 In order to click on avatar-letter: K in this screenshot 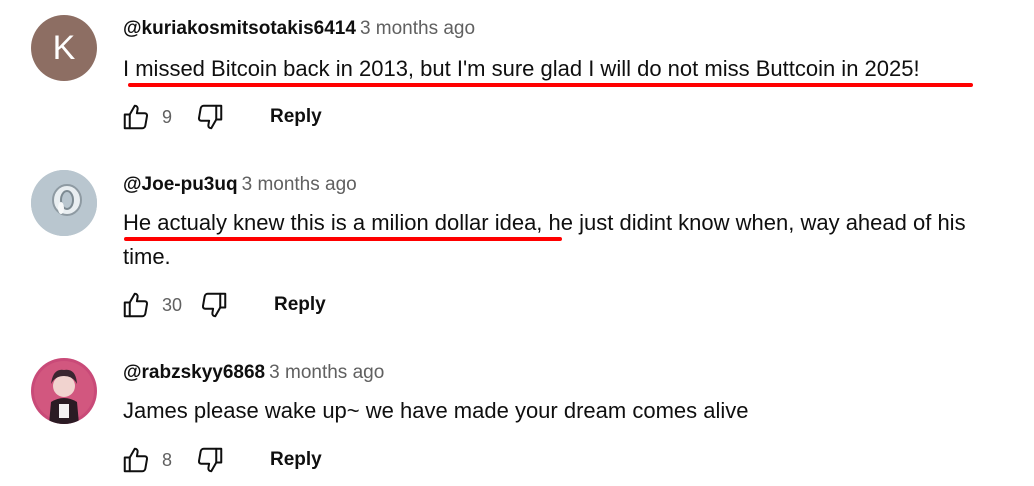, I will do `click(64, 47)`.